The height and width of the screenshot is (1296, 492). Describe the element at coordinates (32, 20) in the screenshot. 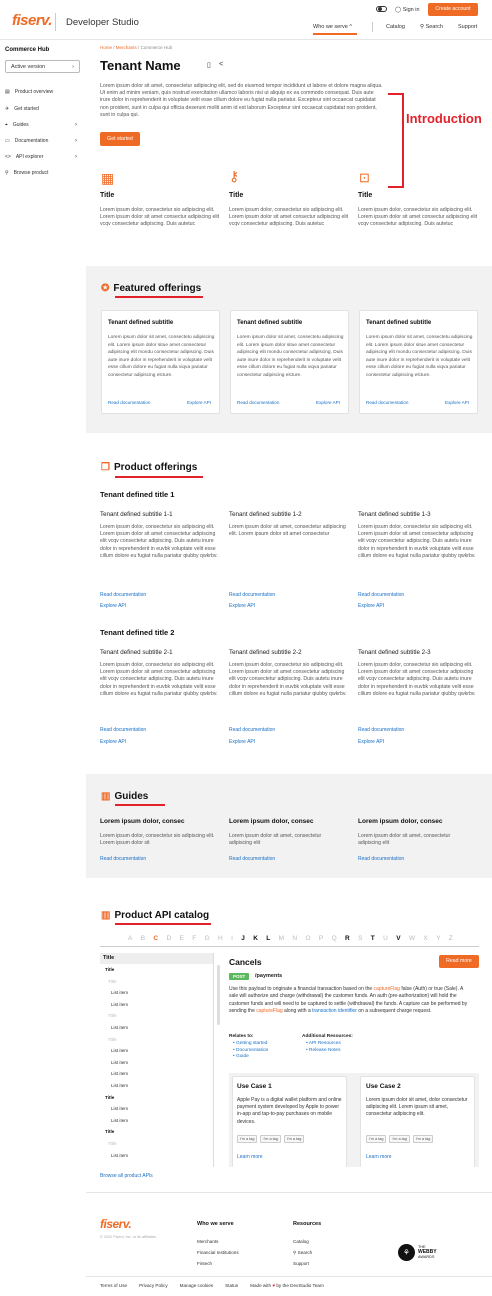

I see `fiserv-logo: fiserv.` at that location.